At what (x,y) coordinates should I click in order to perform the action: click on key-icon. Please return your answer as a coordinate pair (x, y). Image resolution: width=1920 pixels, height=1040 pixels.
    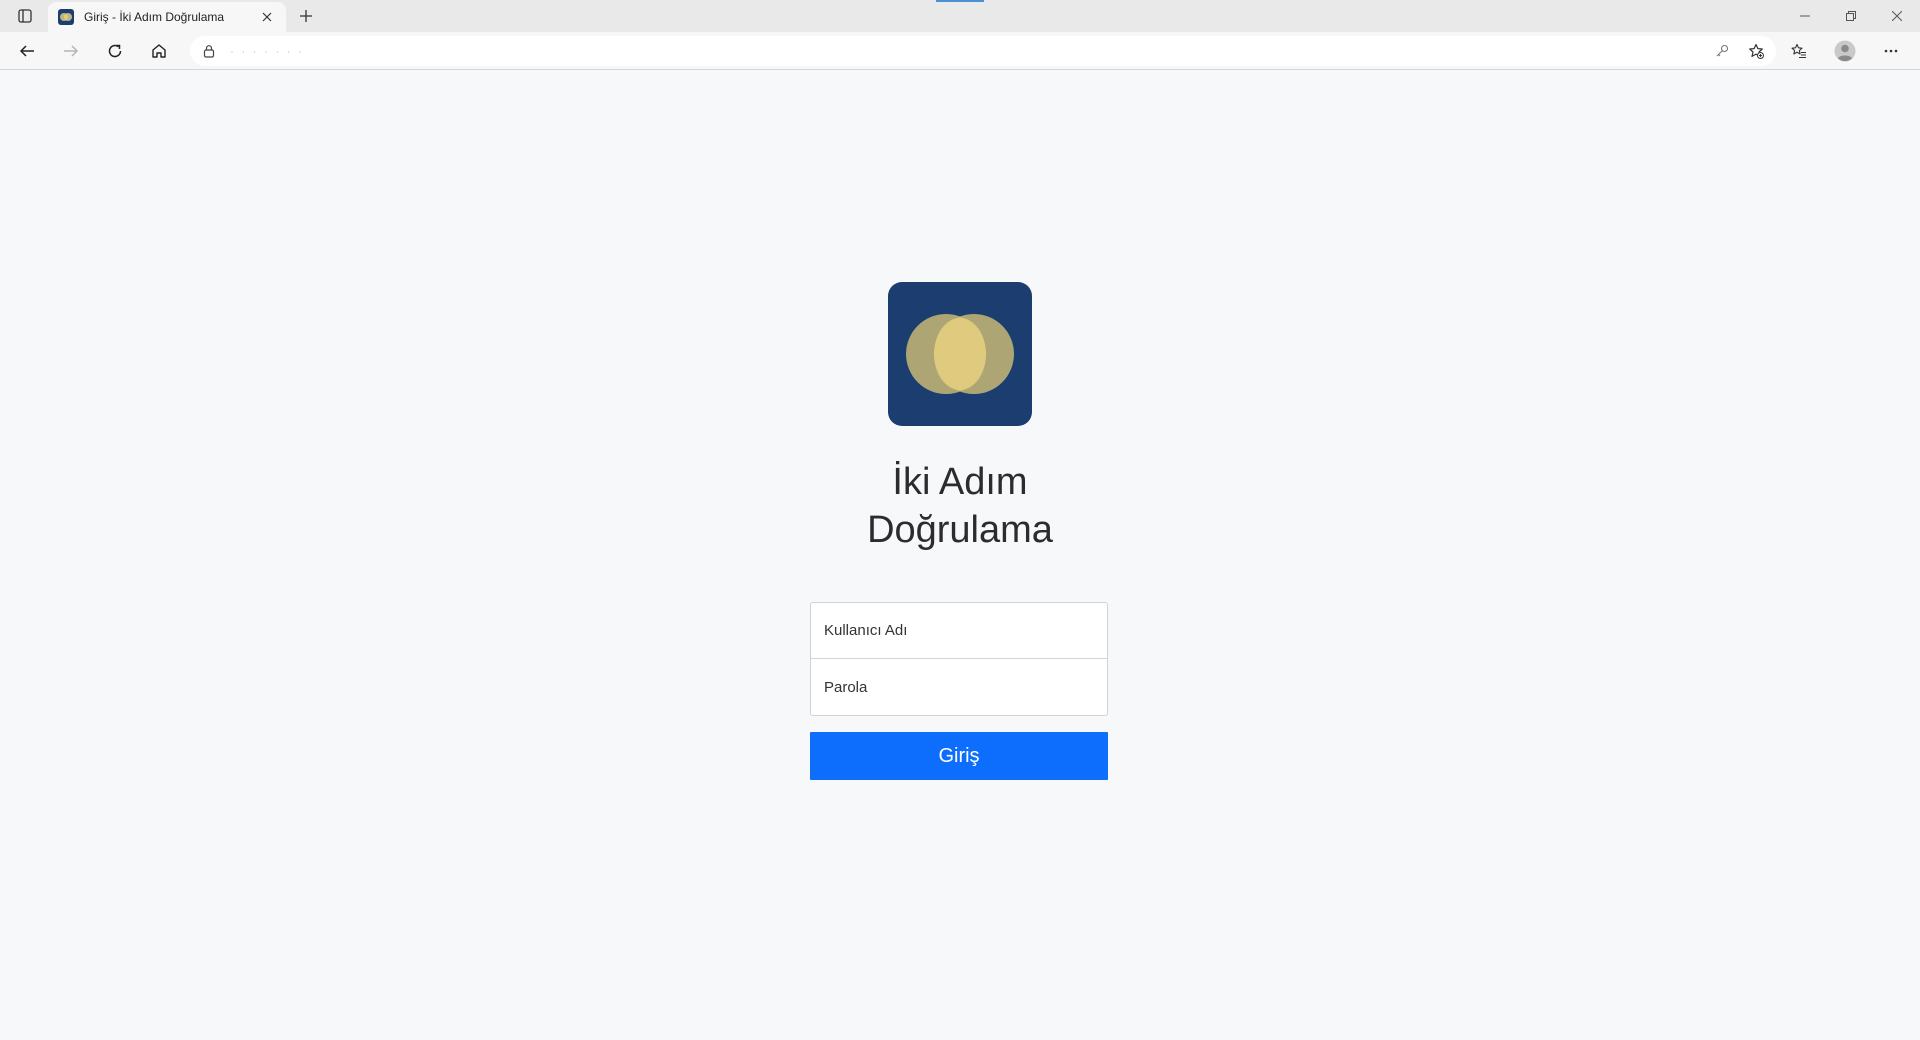
    Looking at the image, I should click on (1722, 50).